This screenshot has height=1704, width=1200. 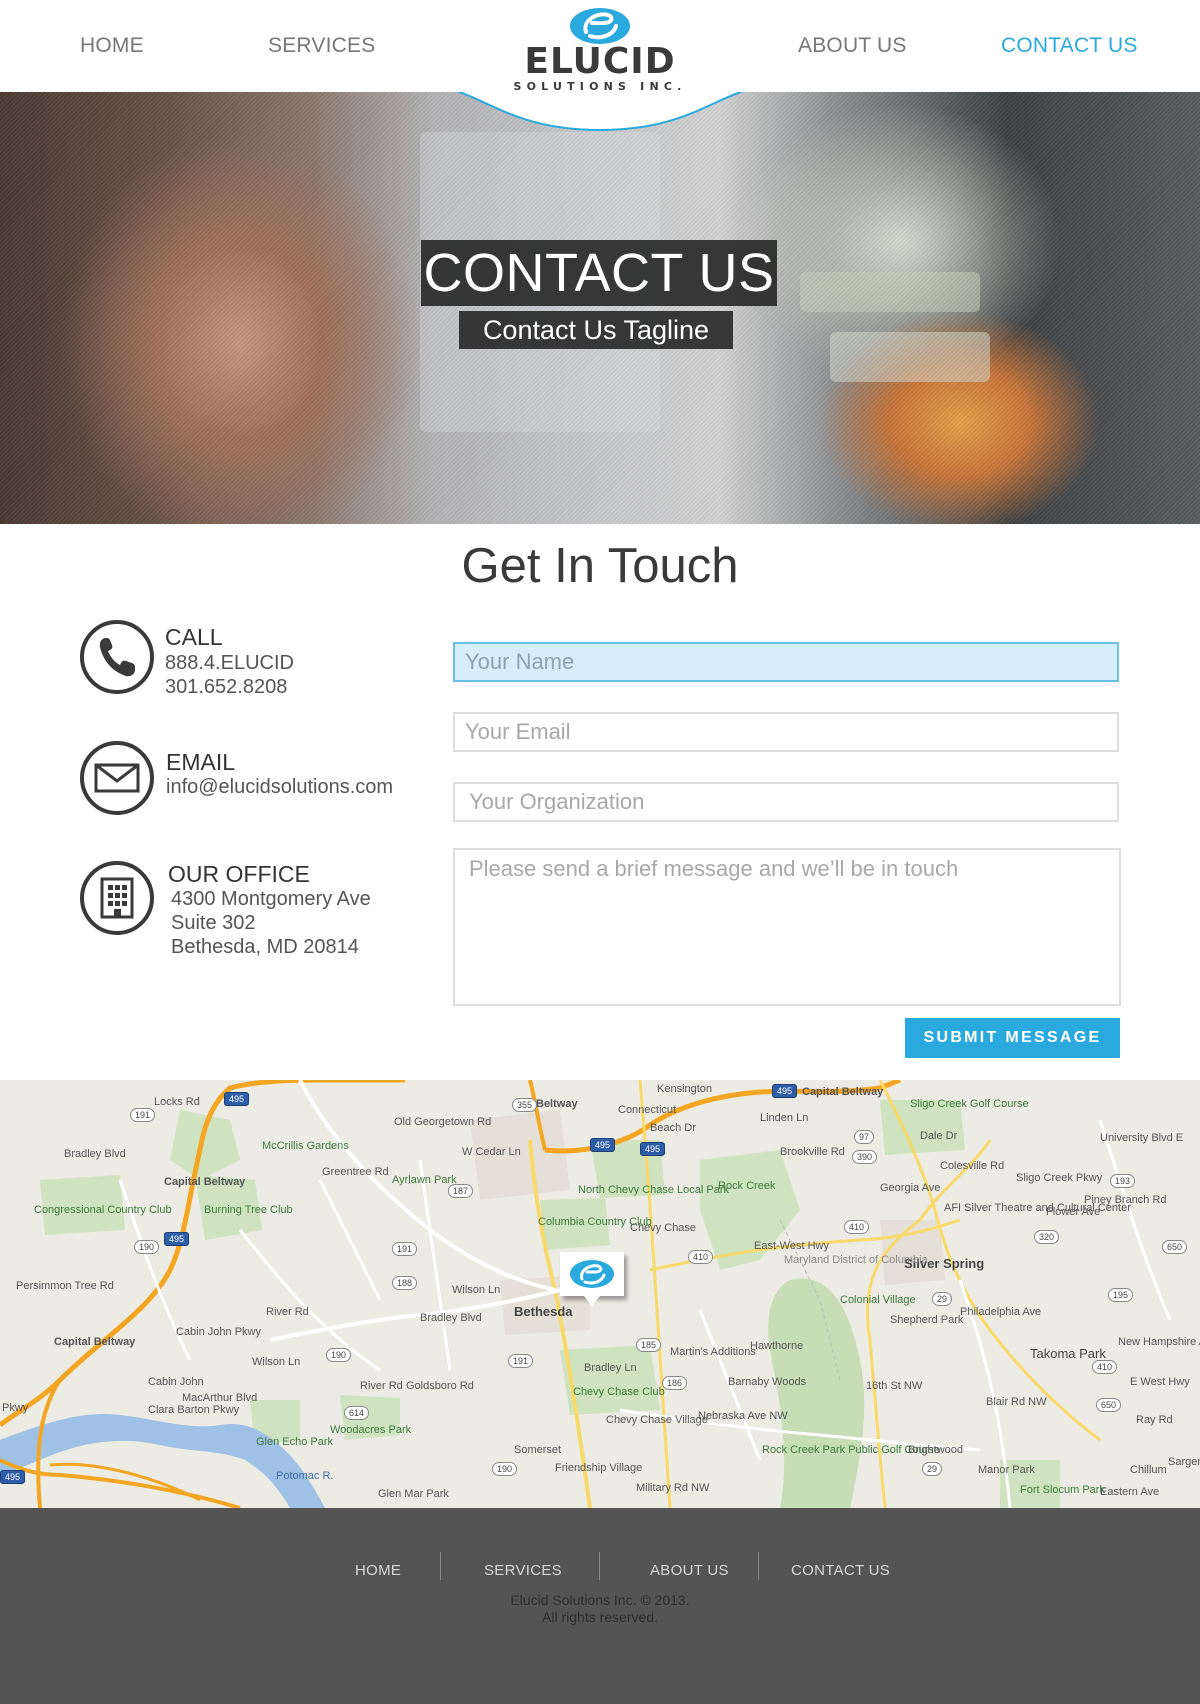 I want to click on map-label: Flower Ave, so click(x=1073, y=1212).